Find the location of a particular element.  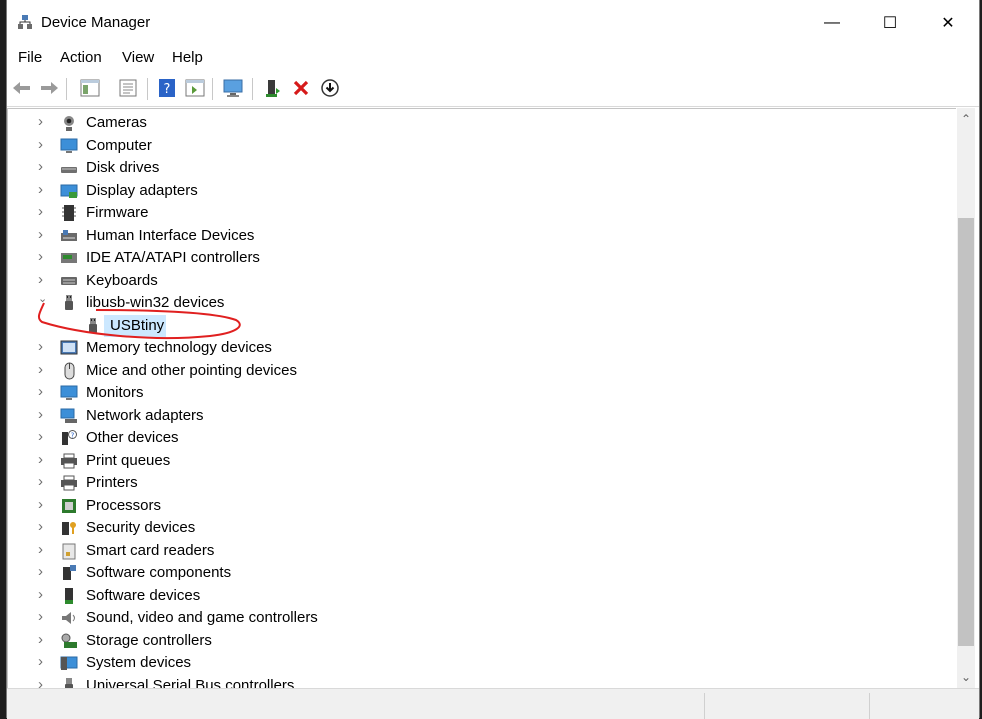

tree-category: › Printers is located at coordinates (478, 483).